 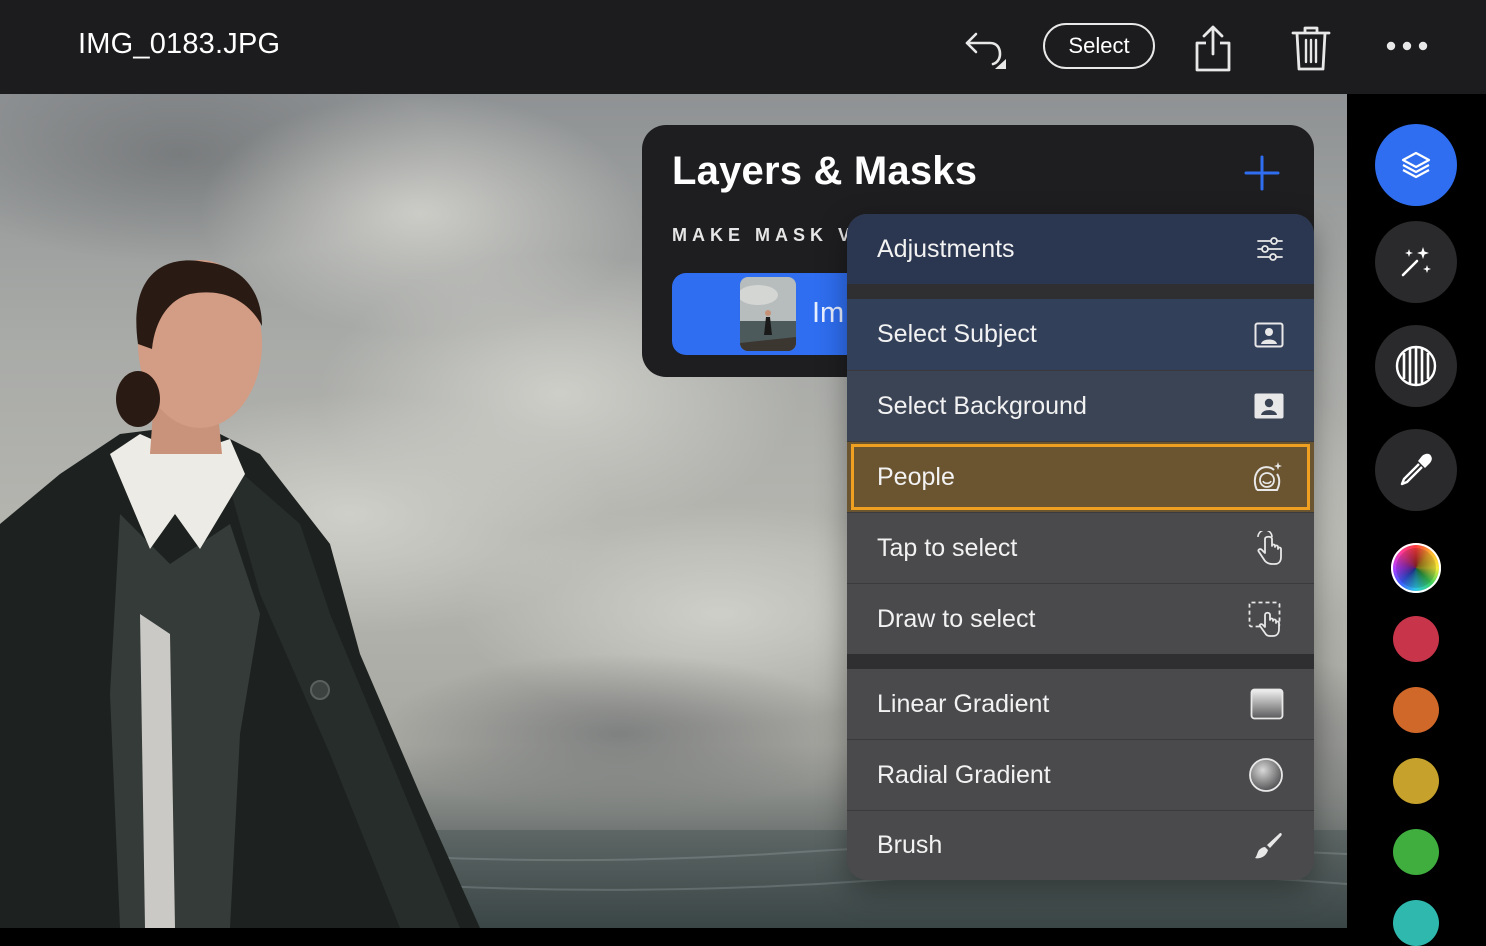 I want to click on menu-item-label: Draw to select, so click(x=956, y=618).